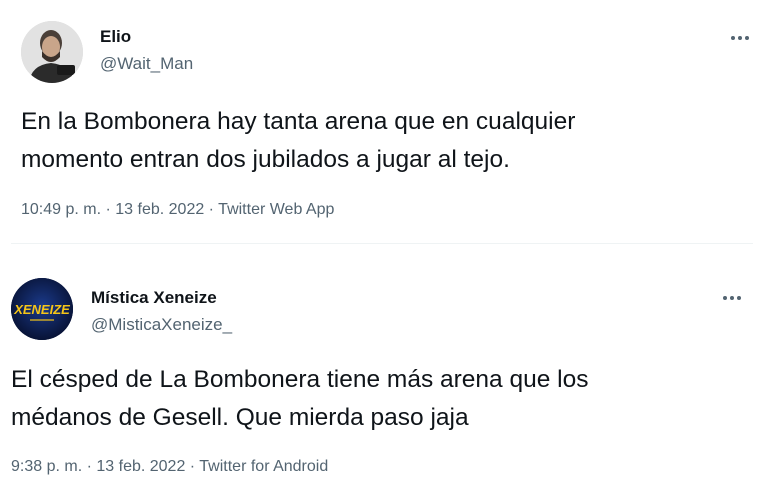  What do you see at coordinates (263, 466) in the screenshot?
I see `tweet-source: Twitter for Android` at bounding box center [263, 466].